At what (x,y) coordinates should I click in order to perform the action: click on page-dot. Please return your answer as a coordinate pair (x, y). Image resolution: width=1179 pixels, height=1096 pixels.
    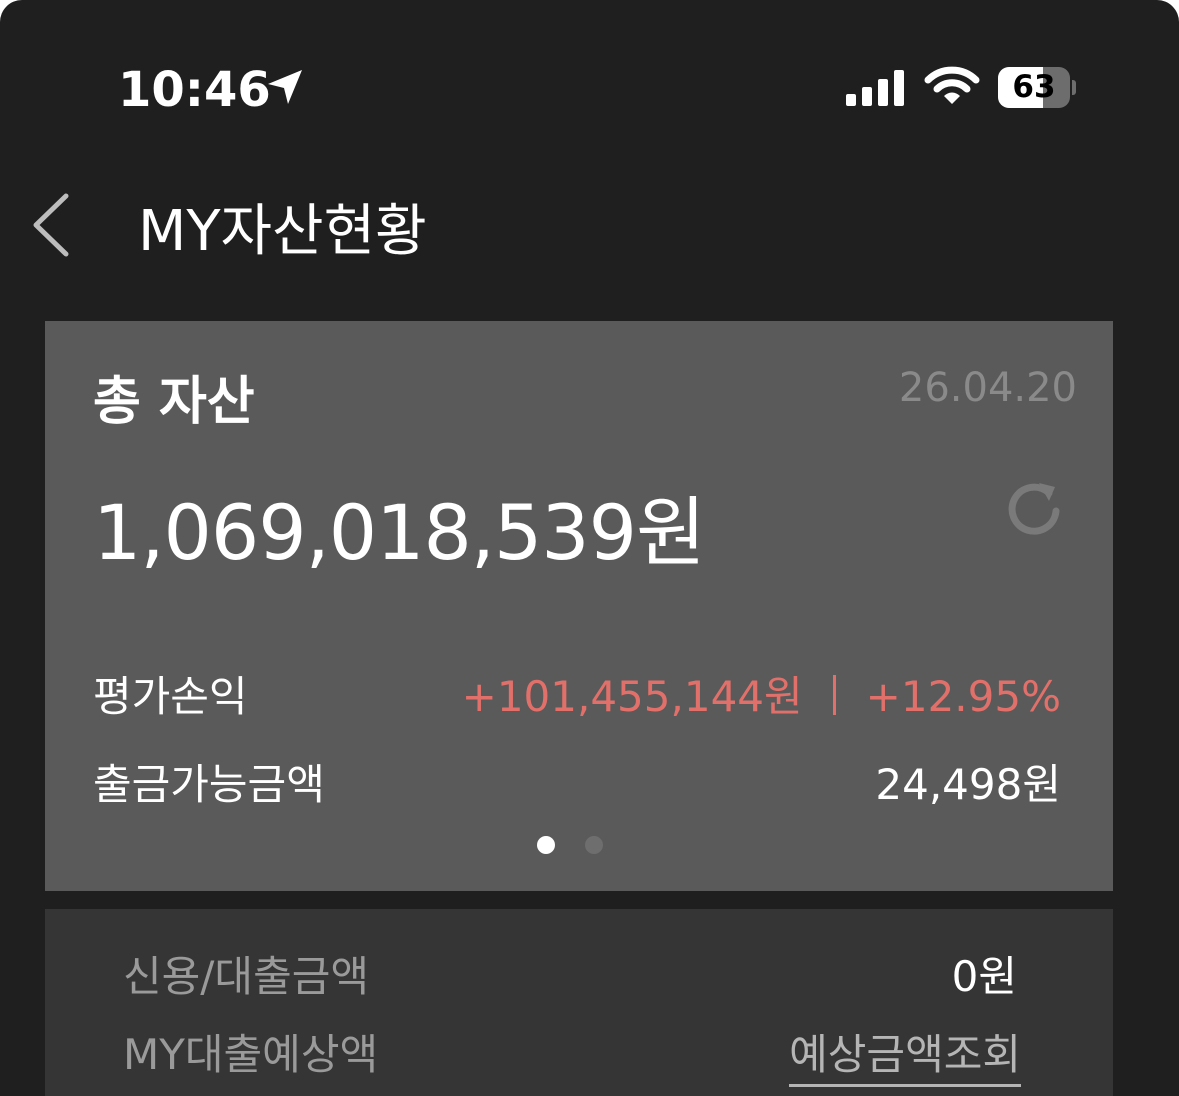
    Looking at the image, I should click on (594, 845).